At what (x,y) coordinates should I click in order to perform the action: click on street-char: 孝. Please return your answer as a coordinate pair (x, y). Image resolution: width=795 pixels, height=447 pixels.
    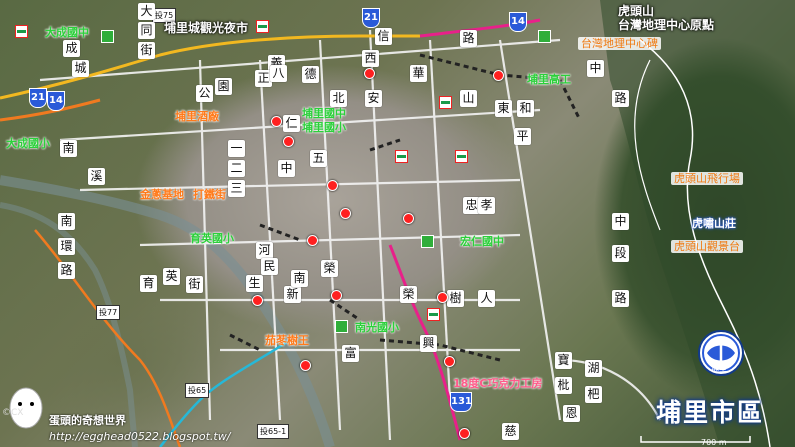
    Looking at the image, I should click on (486, 205).